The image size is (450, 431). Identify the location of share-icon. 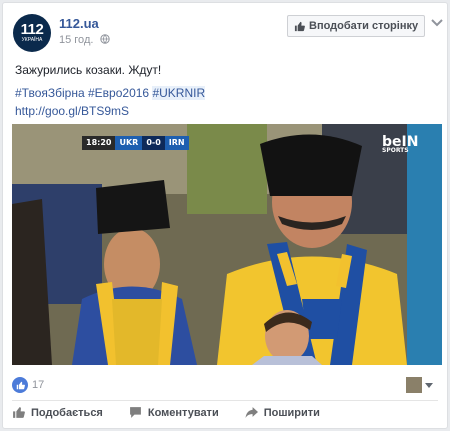
(251, 412).